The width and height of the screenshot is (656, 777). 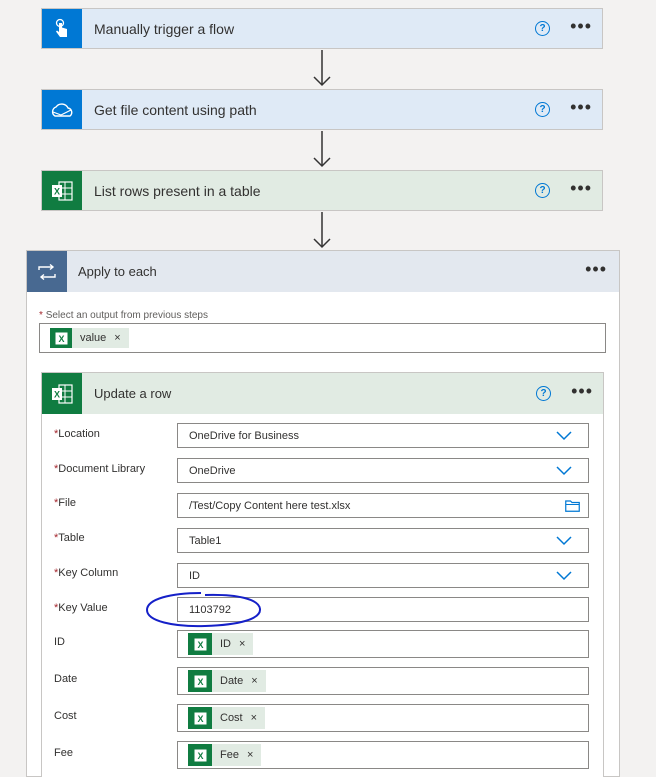 What do you see at coordinates (323, 271) in the screenshot?
I see `apply-to-each-header: Apply to each •••` at bounding box center [323, 271].